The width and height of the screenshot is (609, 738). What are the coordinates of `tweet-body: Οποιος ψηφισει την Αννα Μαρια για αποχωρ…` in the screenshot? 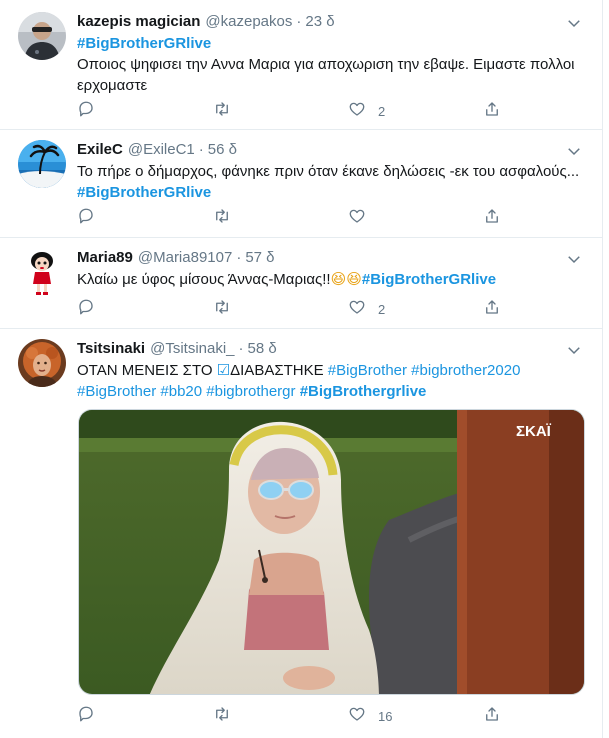 It's located at (326, 75).